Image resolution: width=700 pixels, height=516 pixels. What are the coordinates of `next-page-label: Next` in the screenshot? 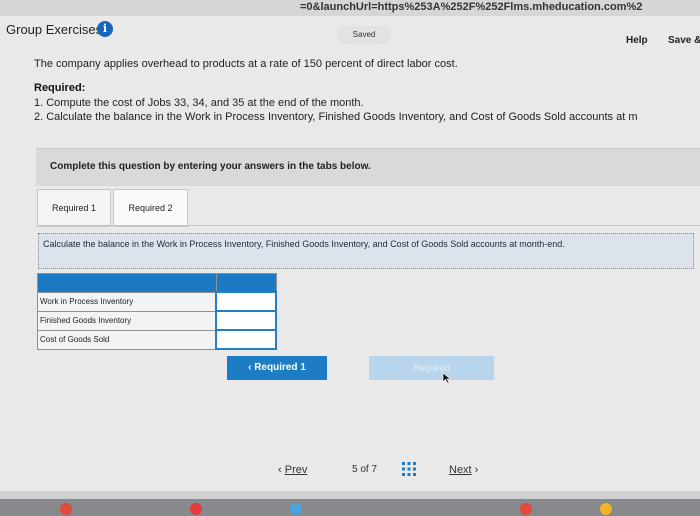 It's located at (460, 470).